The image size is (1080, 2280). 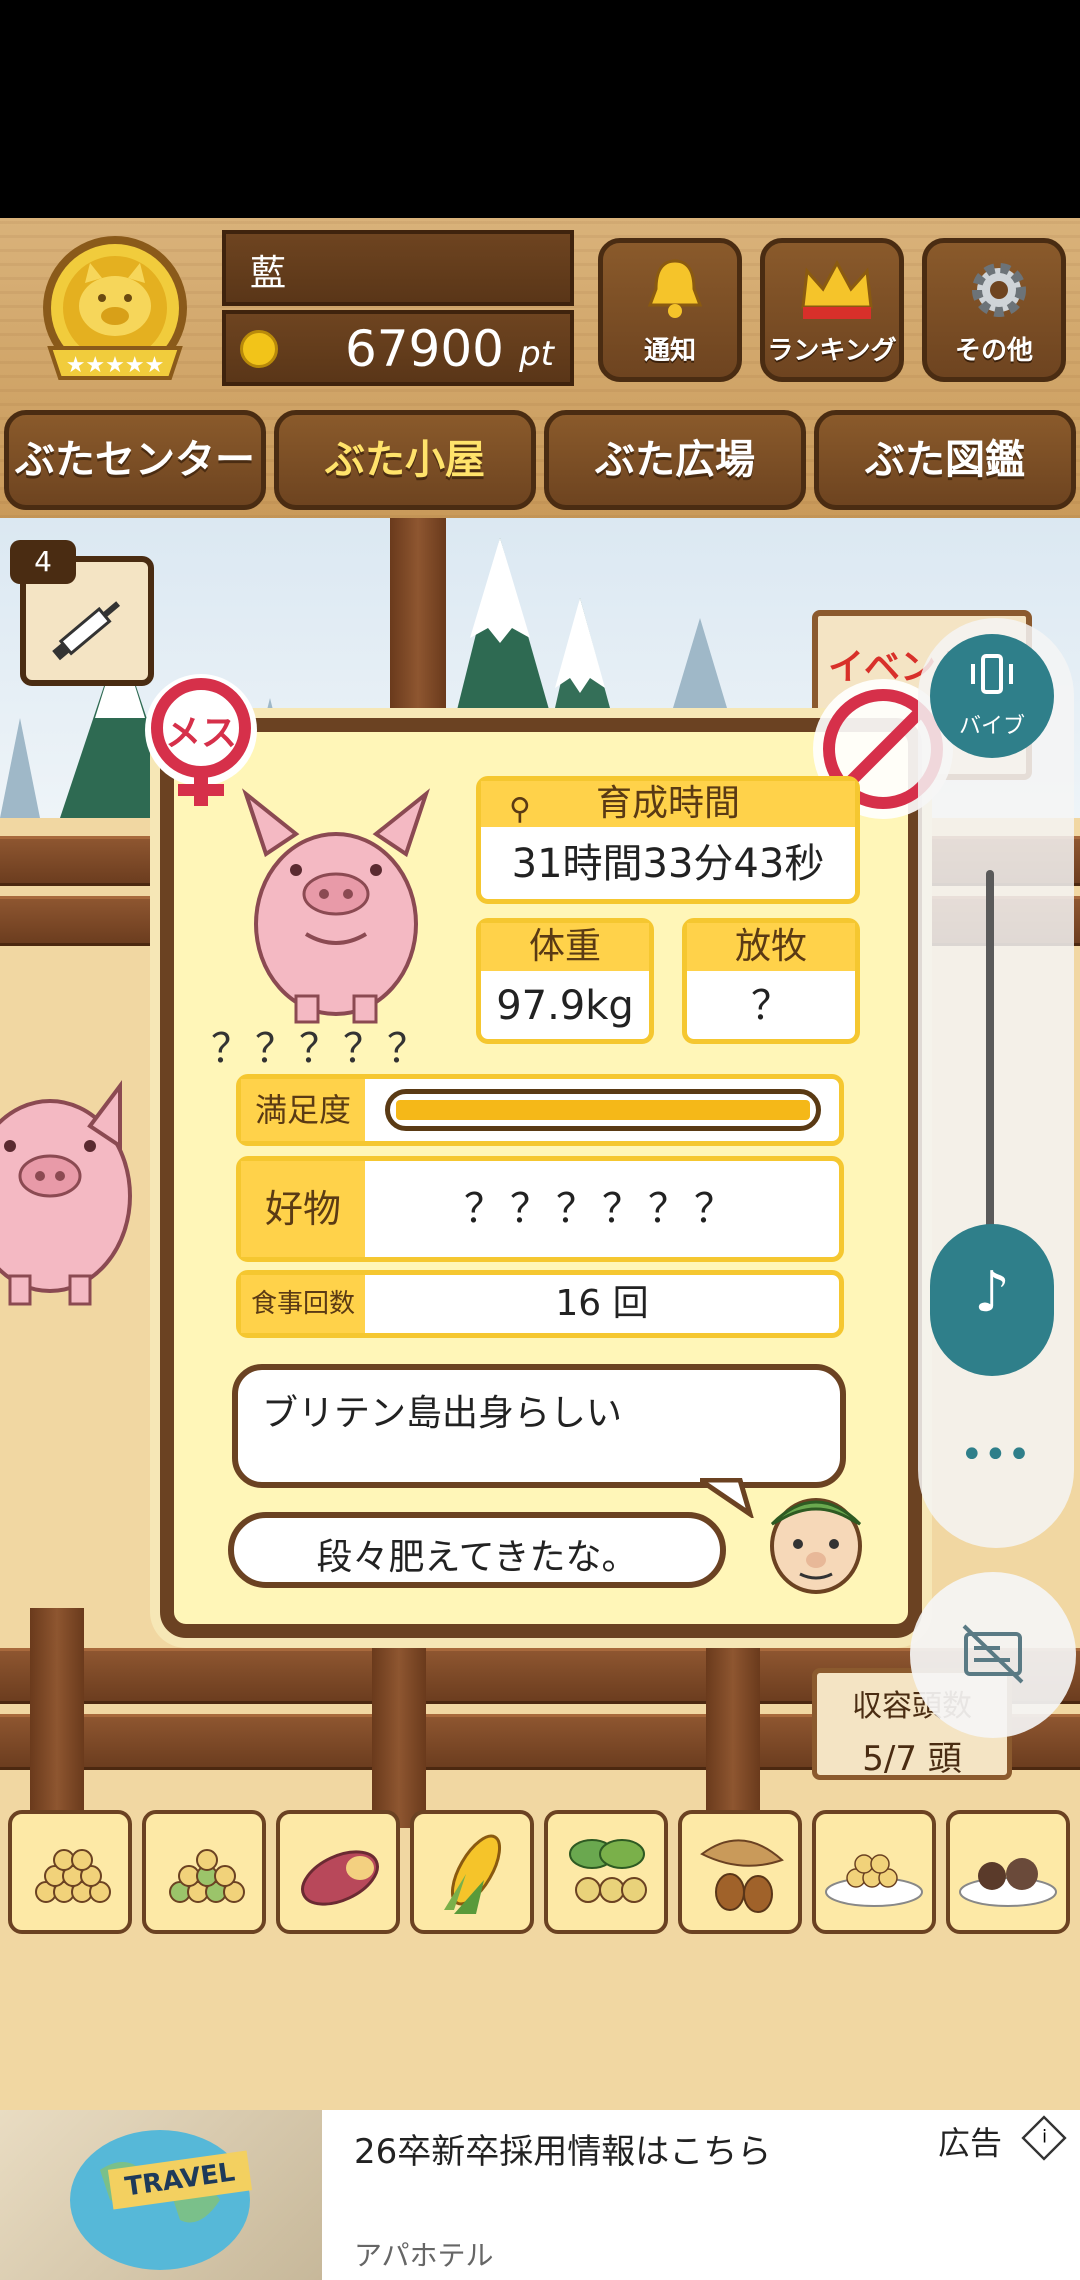 I want to click on growth-time-box: ⚲ 育成時間 31時間33分43秒, so click(x=668, y=840).